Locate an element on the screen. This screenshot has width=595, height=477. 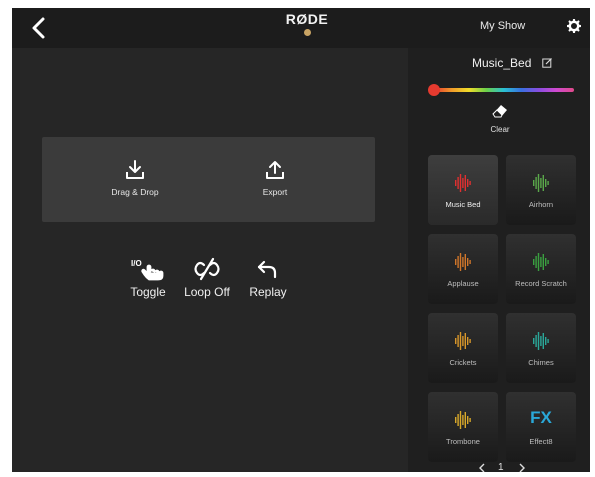
clear-button: Clear is located at coordinates (500, 122).